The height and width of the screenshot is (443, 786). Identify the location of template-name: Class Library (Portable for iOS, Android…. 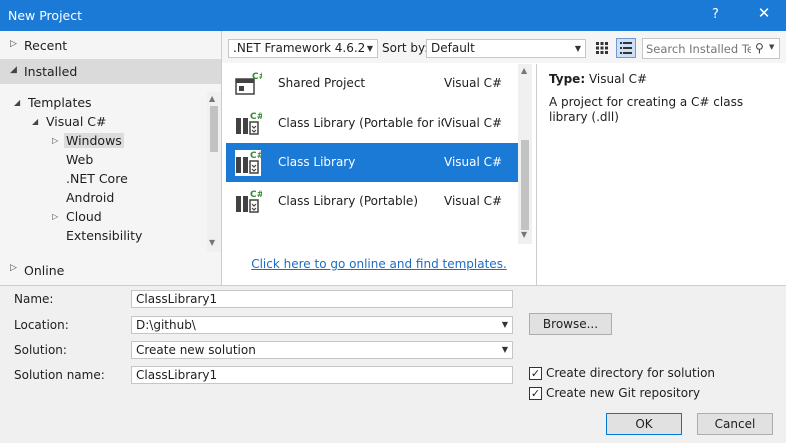
(361, 123).